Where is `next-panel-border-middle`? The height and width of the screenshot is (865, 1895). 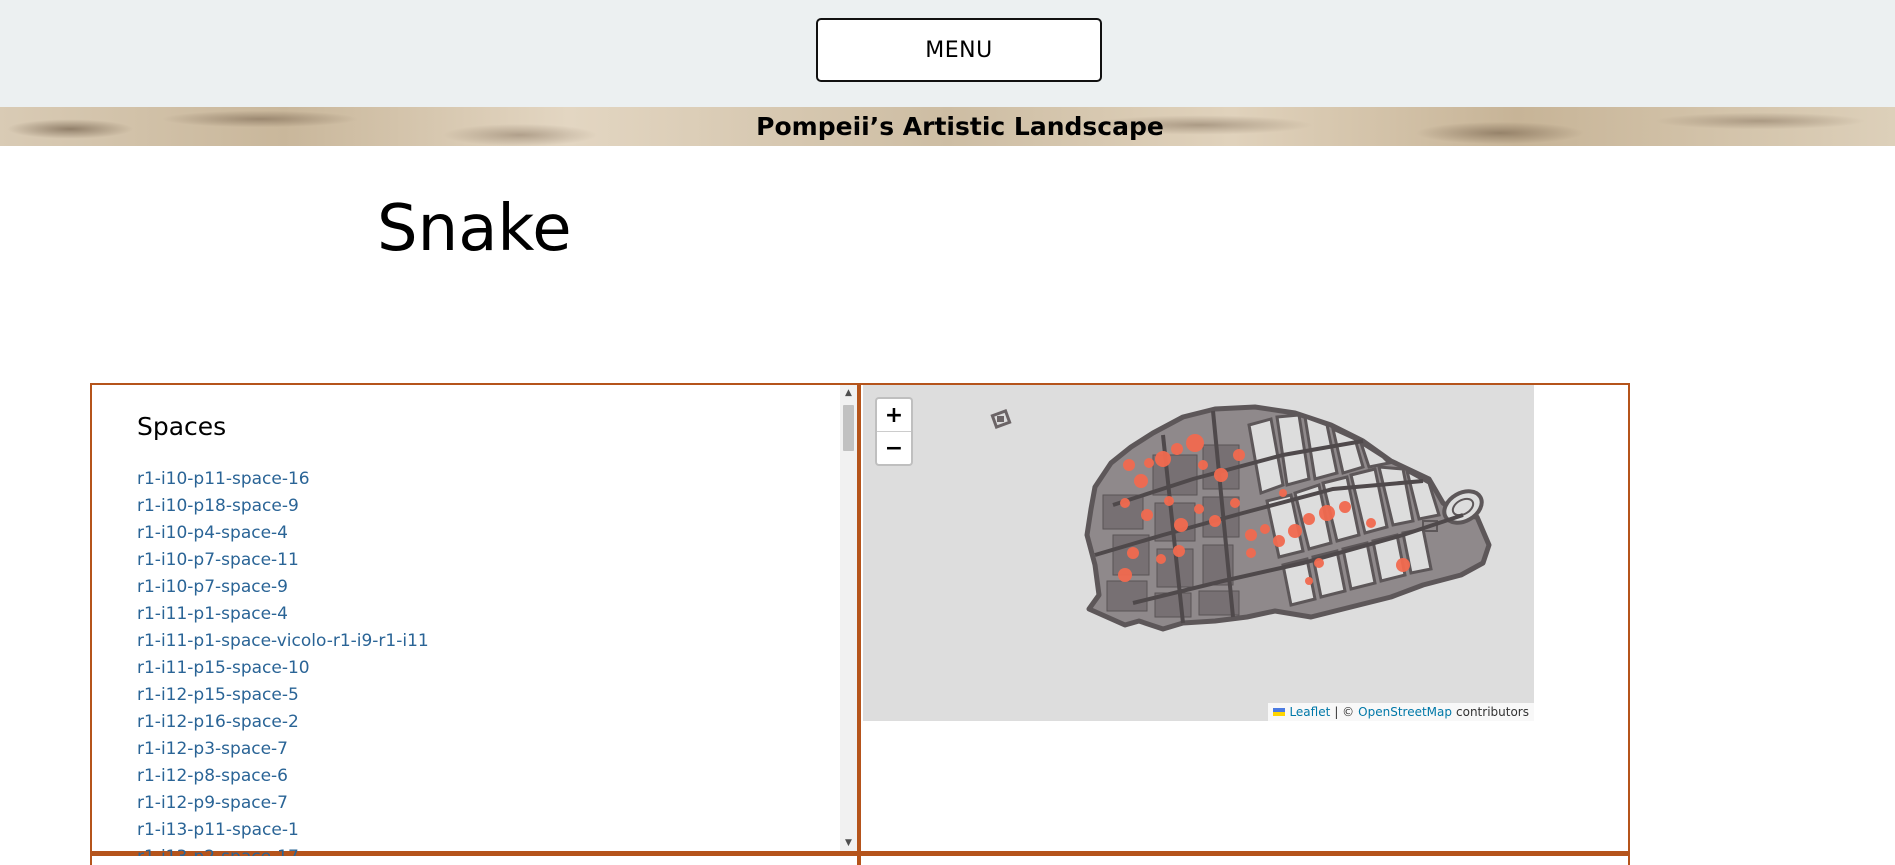 next-panel-border-middle is located at coordinates (859, 860).